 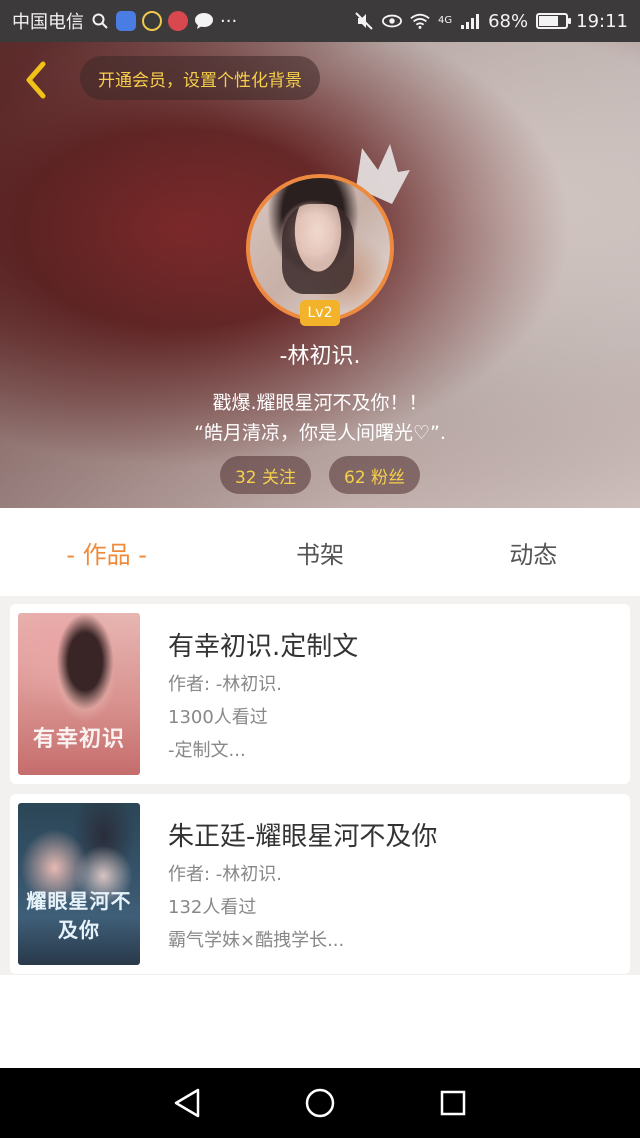 I want to click on bio-line-2: “皓月清凉，你是人间曙光♡”., so click(x=320, y=433).